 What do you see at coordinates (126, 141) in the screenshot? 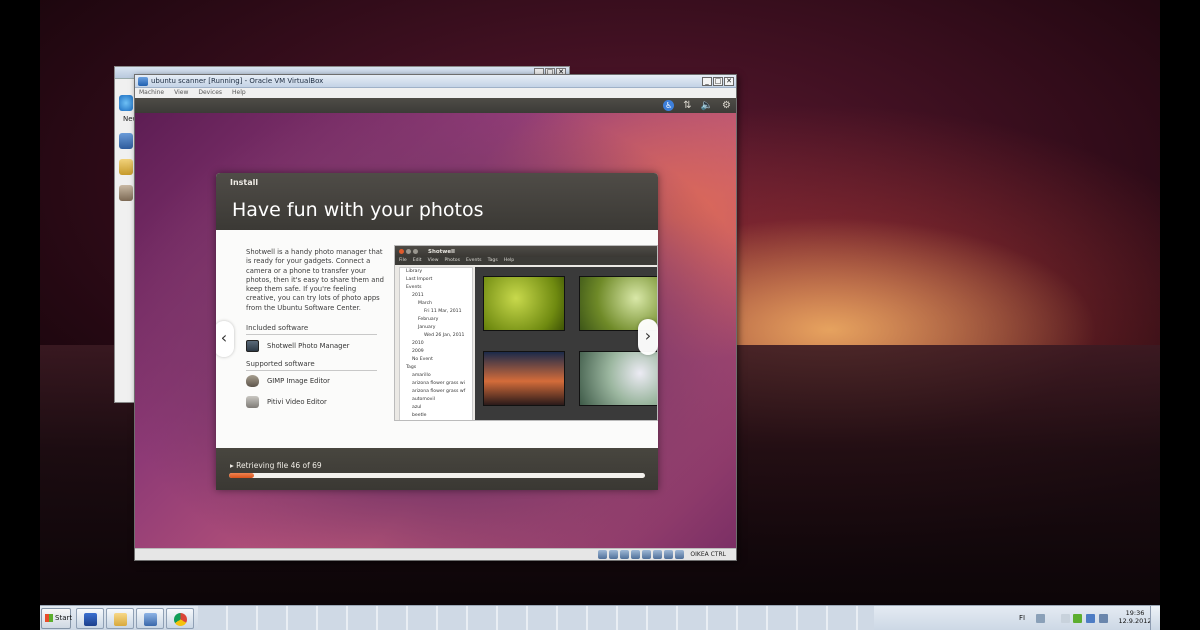
I see `vm-list-icon` at bounding box center [126, 141].